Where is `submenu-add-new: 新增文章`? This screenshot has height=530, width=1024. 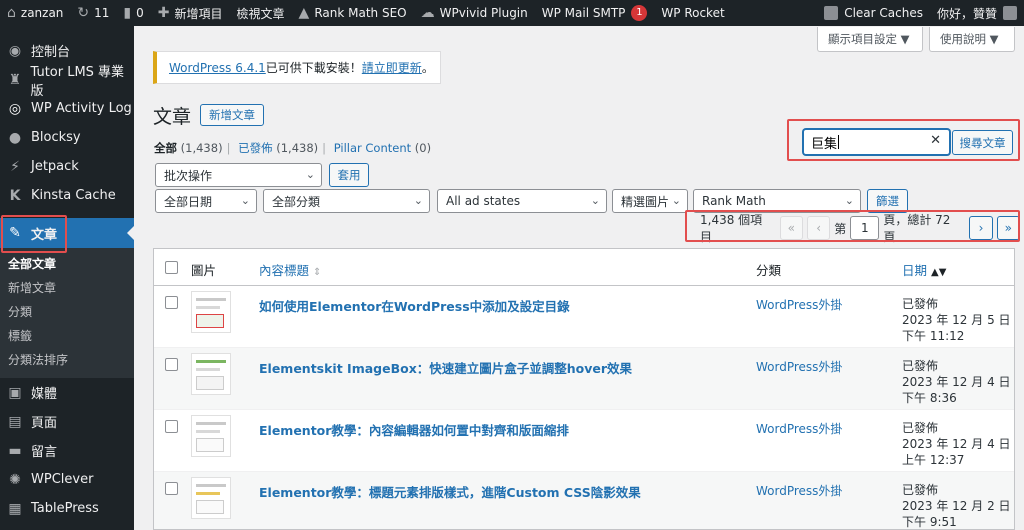 submenu-add-new: 新增文章 is located at coordinates (67, 288).